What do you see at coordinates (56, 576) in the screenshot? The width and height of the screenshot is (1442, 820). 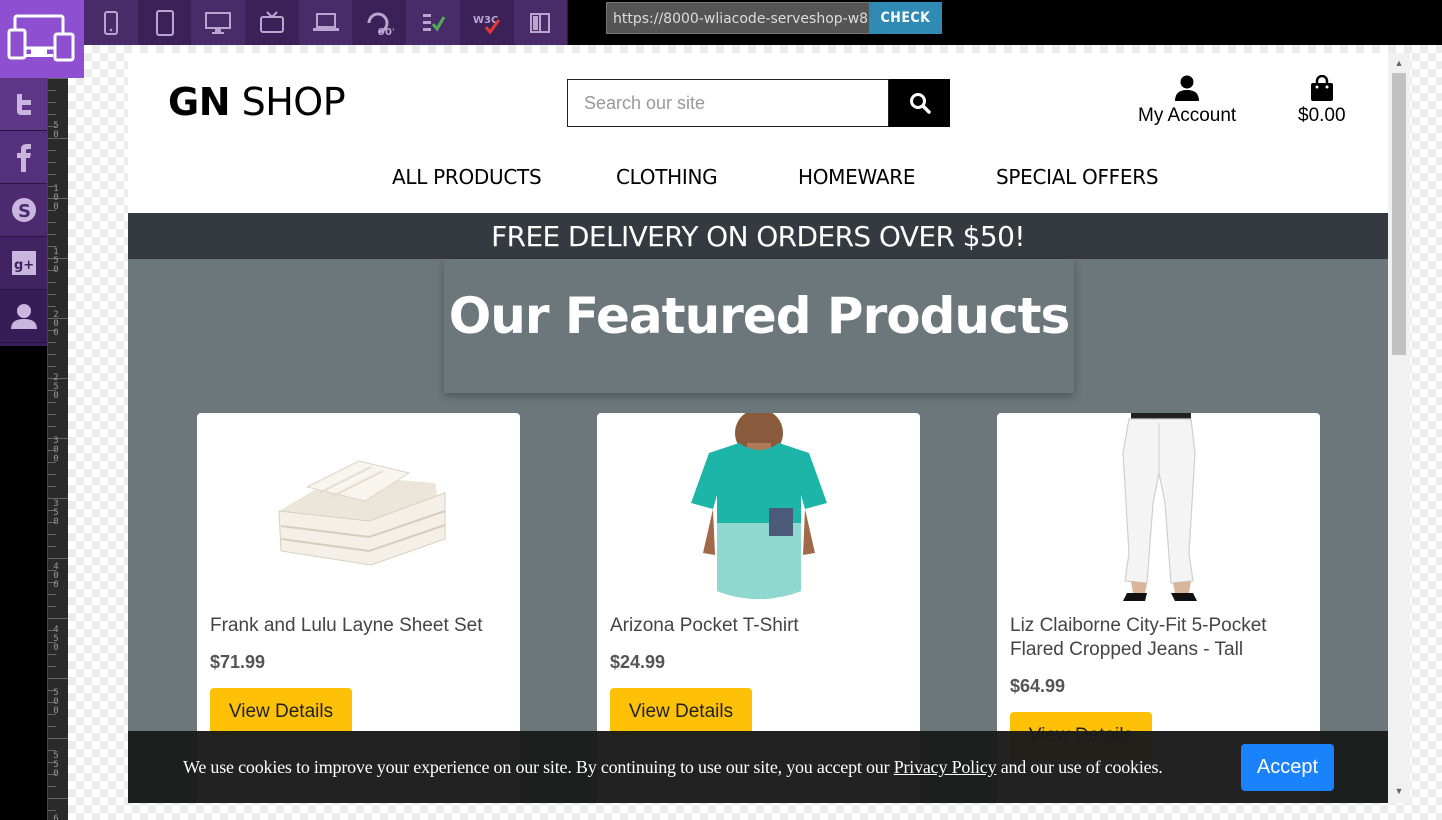 I see `ruler-label: 4 0 0` at bounding box center [56, 576].